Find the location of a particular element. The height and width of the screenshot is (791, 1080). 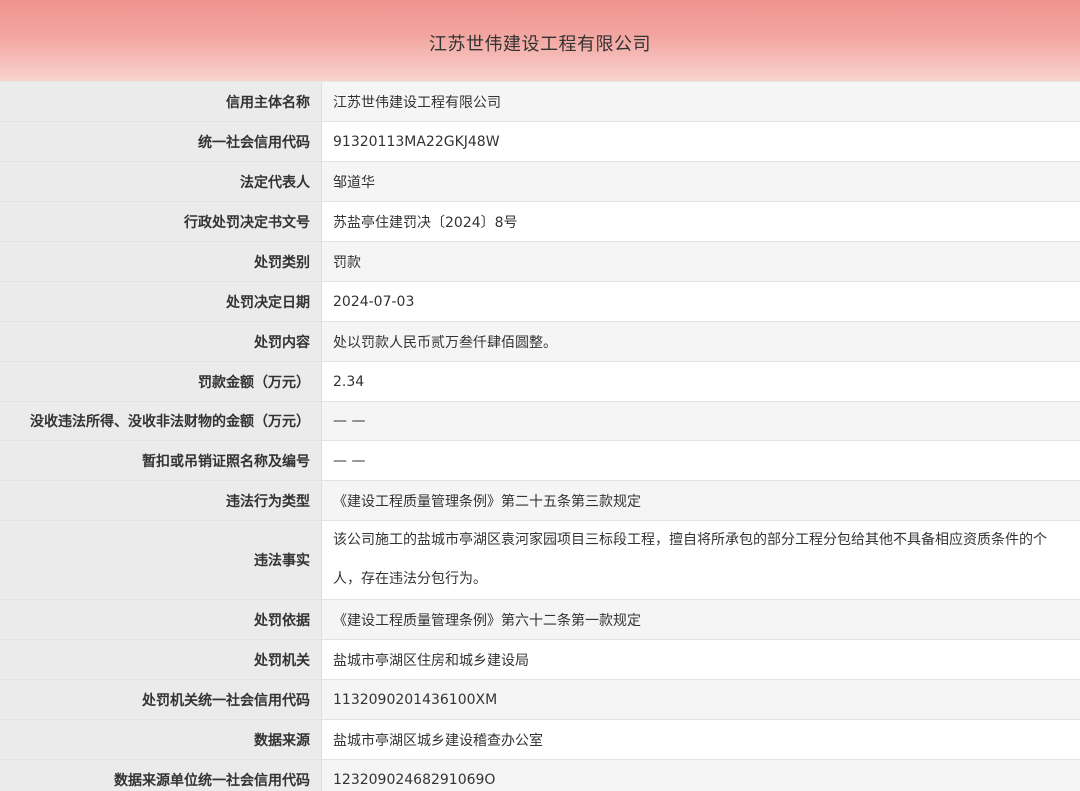

table-row: 处罚机关统一社会信用代码 1132090201436100XM is located at coordinates (540, 700).